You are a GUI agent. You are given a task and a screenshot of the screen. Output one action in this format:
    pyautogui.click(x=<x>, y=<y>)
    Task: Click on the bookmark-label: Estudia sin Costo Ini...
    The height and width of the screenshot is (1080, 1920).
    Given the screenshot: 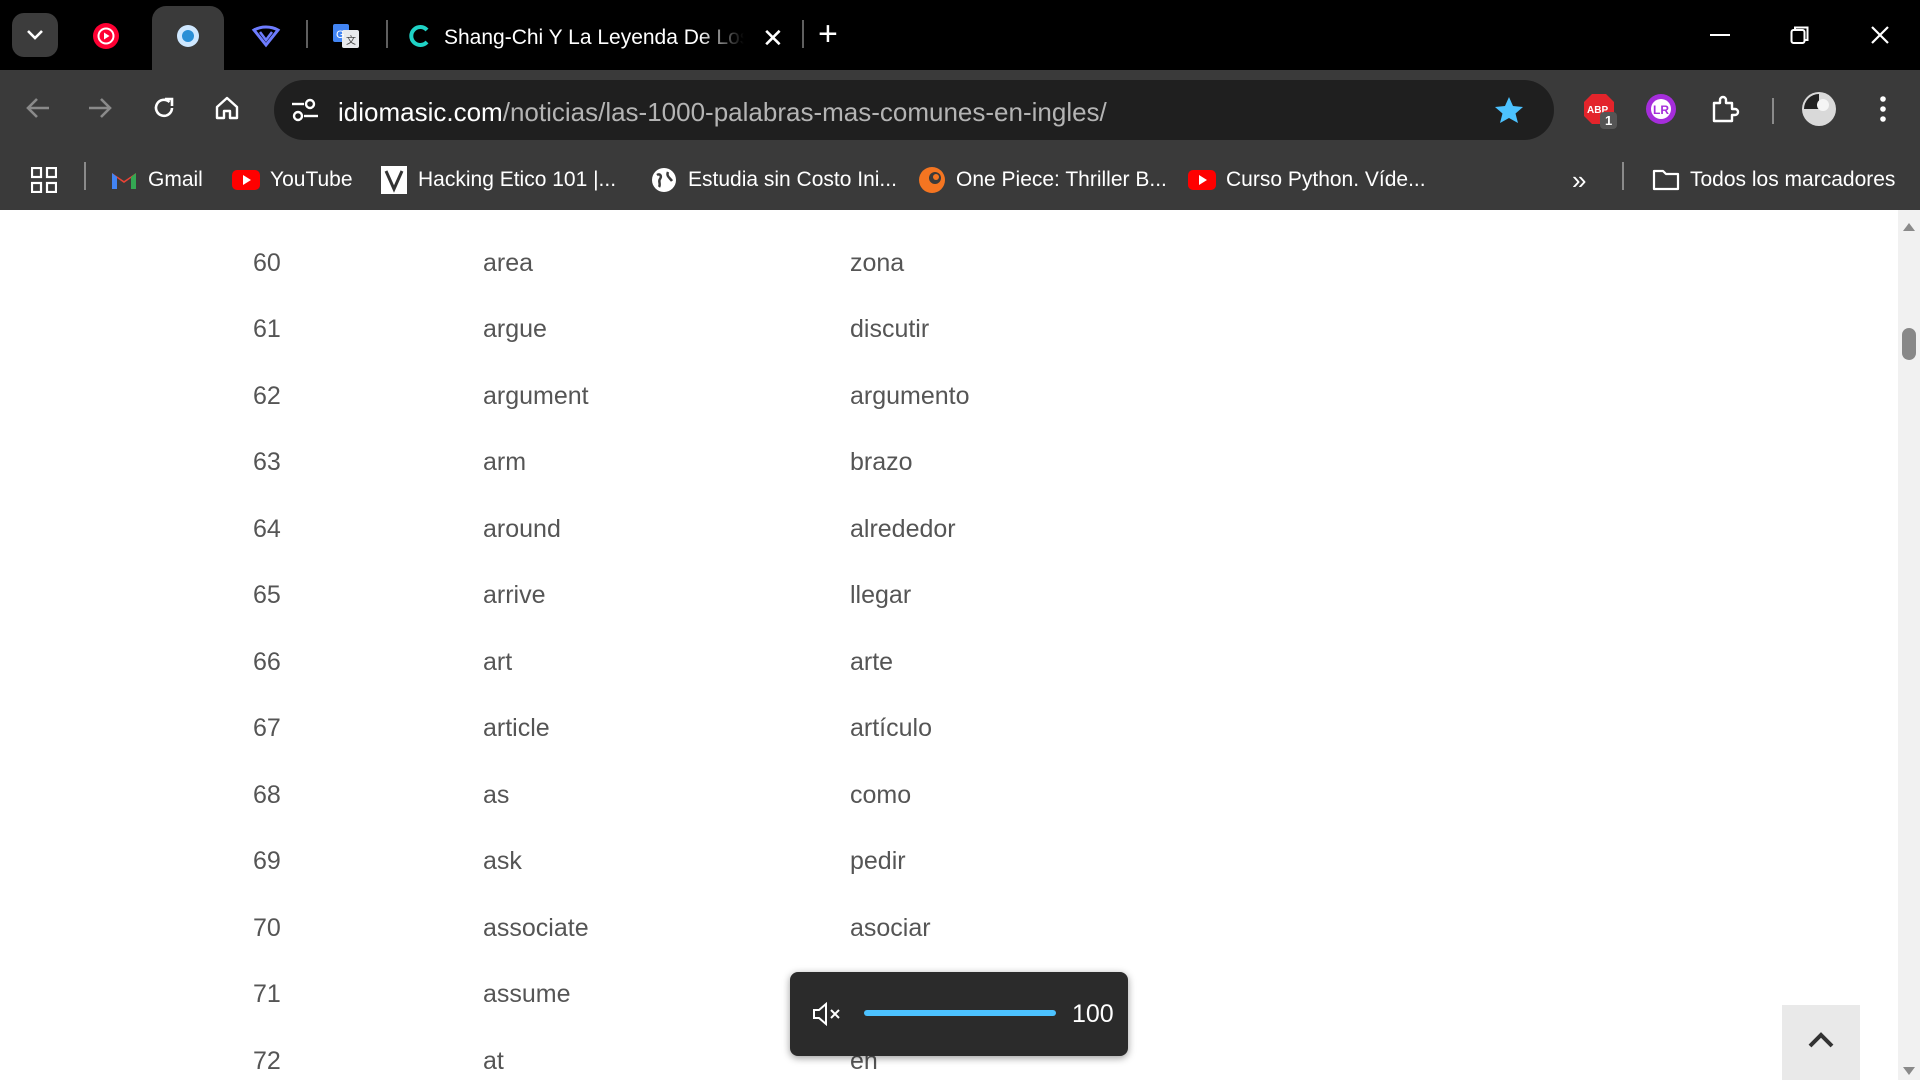 What is the action you would take?
    pyautogui.click(x=792, y=179)
    